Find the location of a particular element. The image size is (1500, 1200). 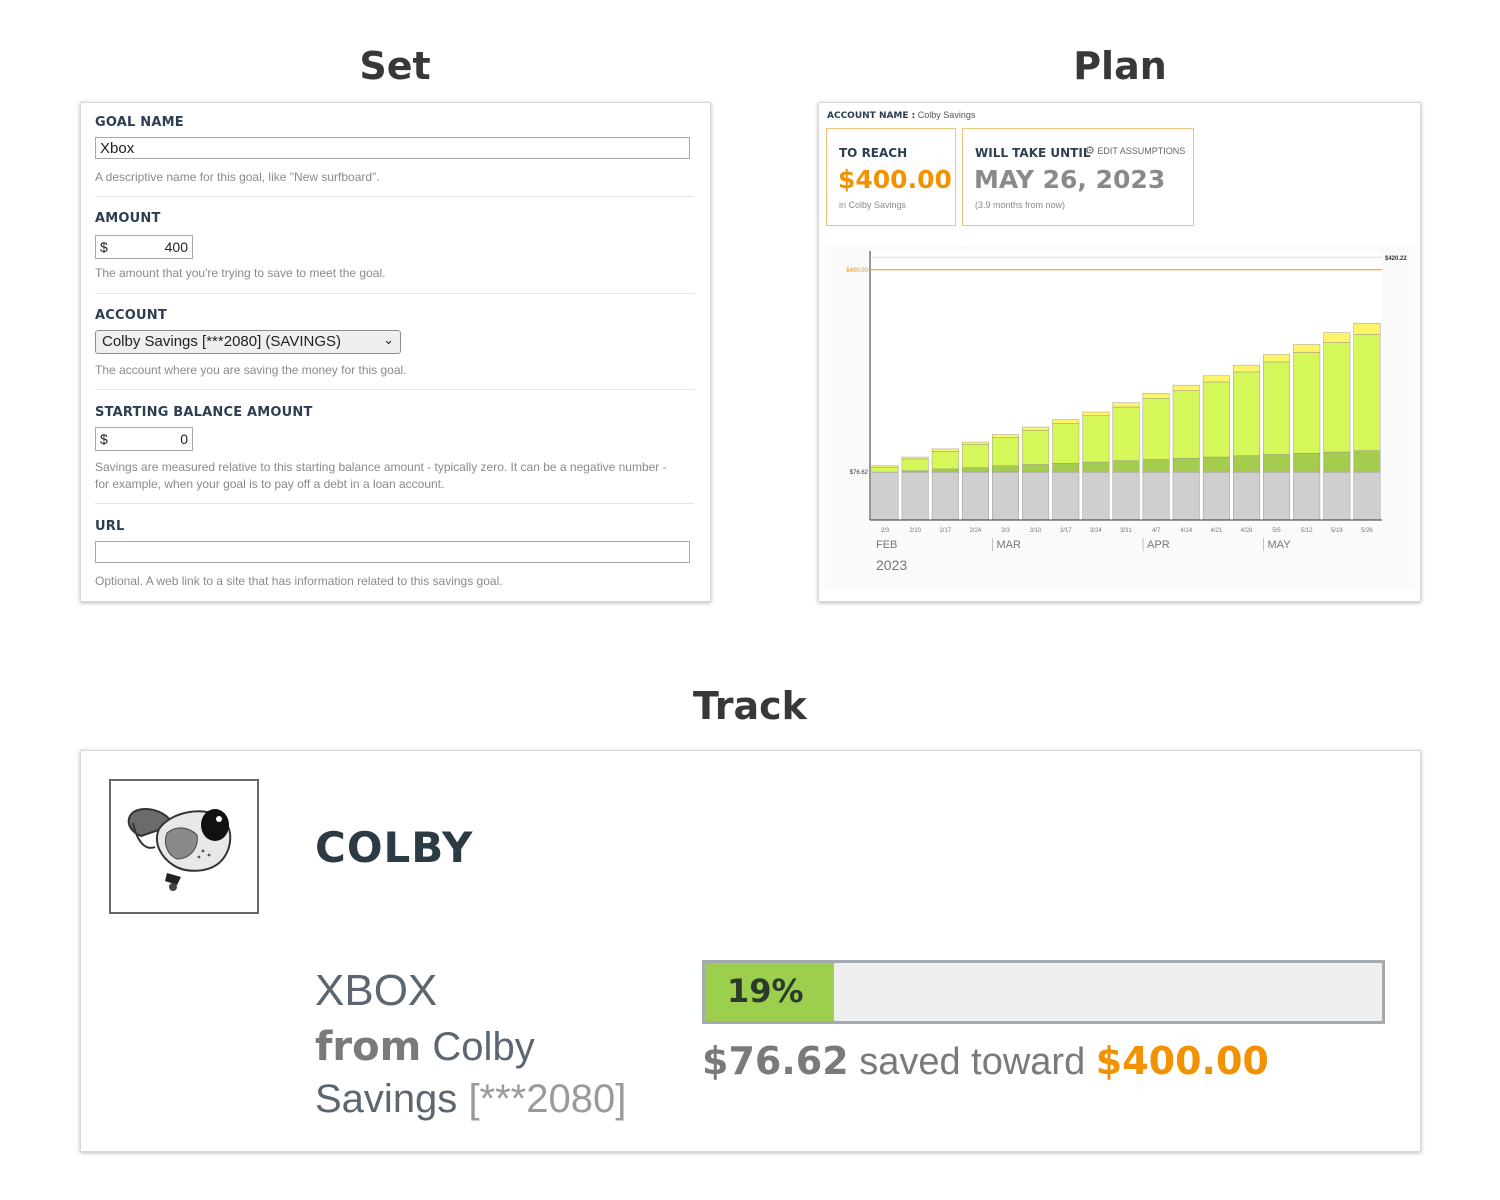

x-tick-label: 5/12 is located at coordinates (1307, 531).